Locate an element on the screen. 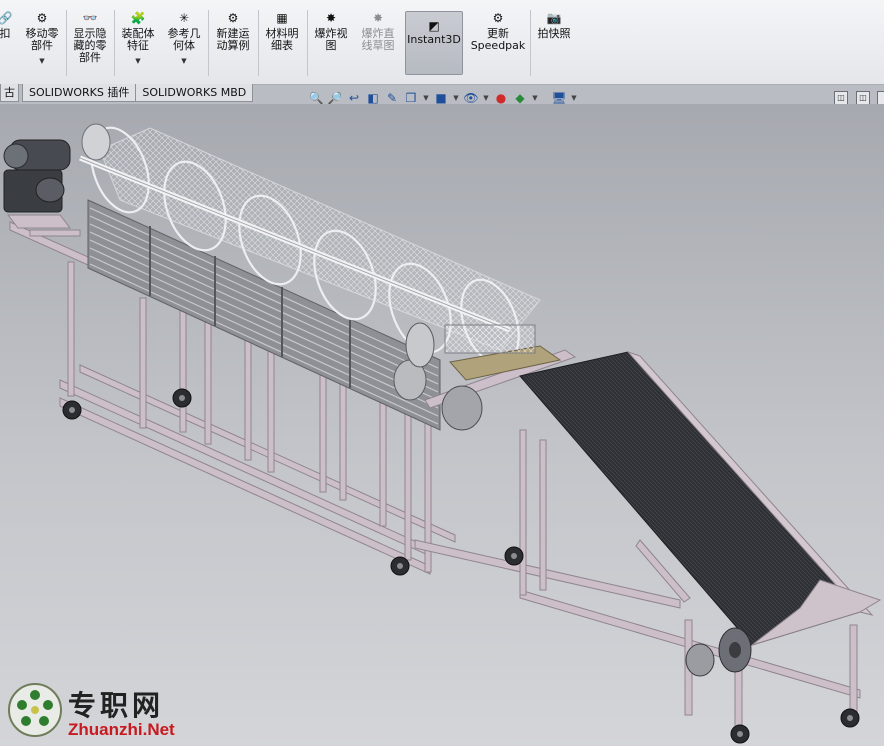  mate-button: 🔗 扣 is located at coordinates (8, 25).